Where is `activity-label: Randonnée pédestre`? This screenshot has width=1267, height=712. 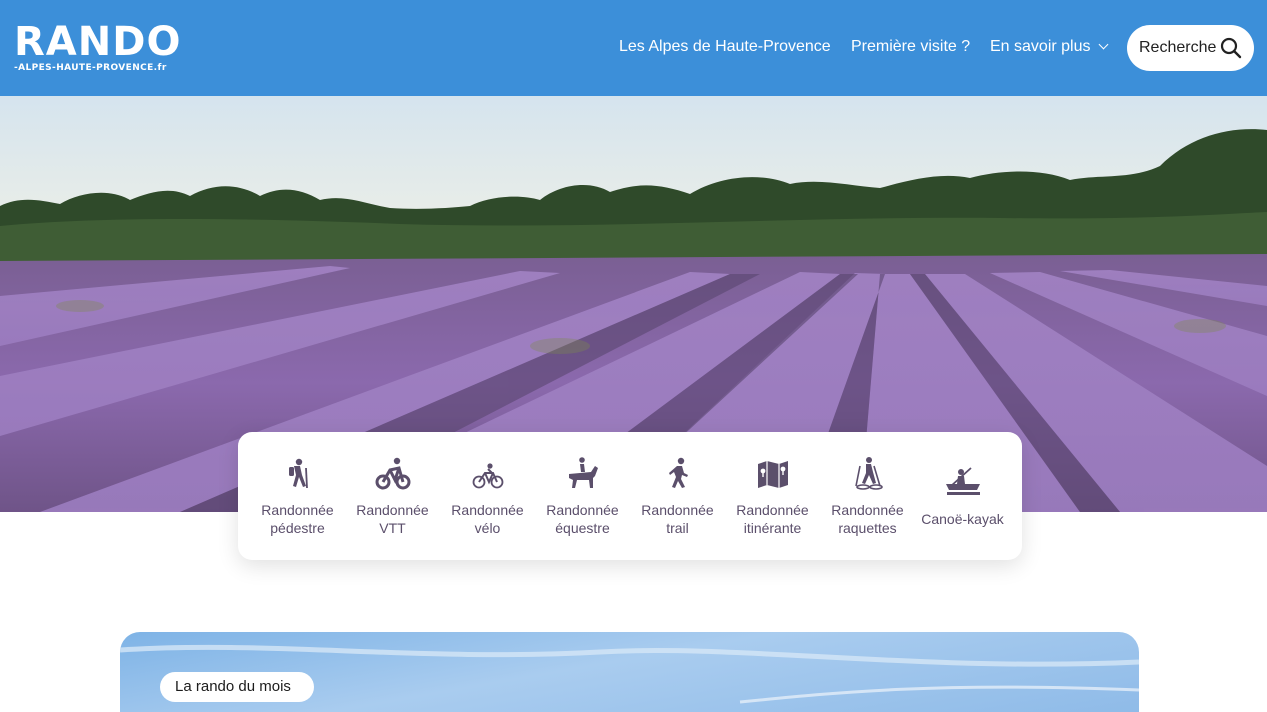 activity-label: Randonnée pédestre is located at coordinates (297, 519).